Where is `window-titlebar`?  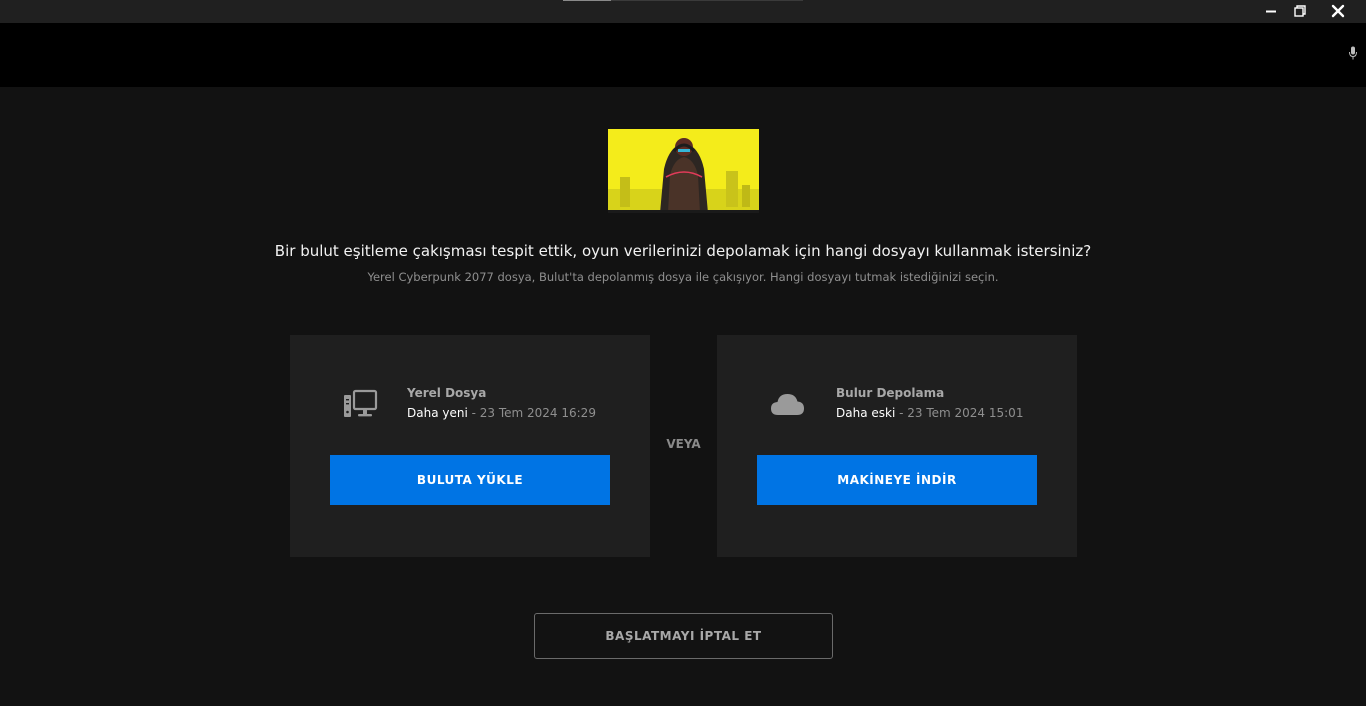
window-titlebar is located at coordinates (683, 11).